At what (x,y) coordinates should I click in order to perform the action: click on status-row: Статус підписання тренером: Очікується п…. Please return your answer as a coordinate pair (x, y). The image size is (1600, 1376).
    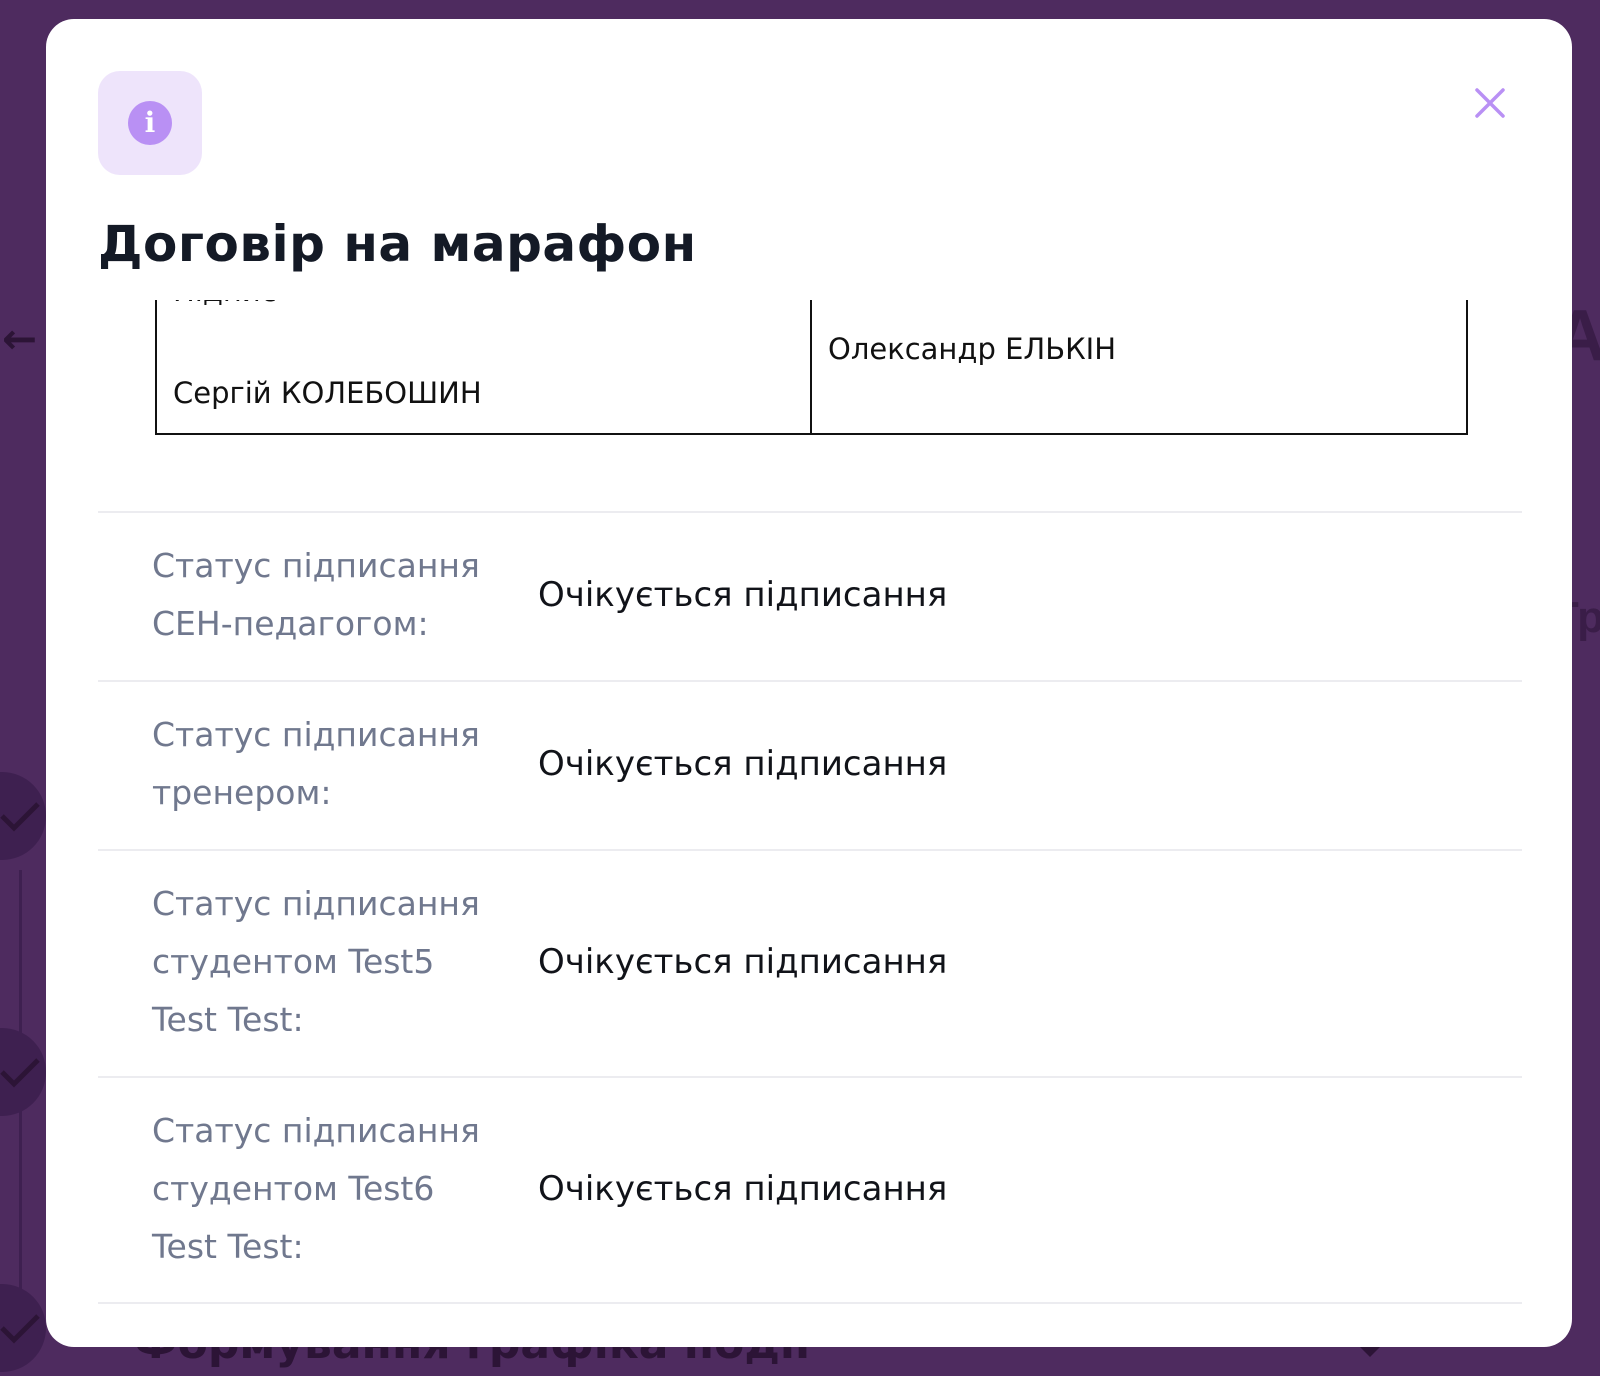
    Looking at the image, I should click on (810, 764).